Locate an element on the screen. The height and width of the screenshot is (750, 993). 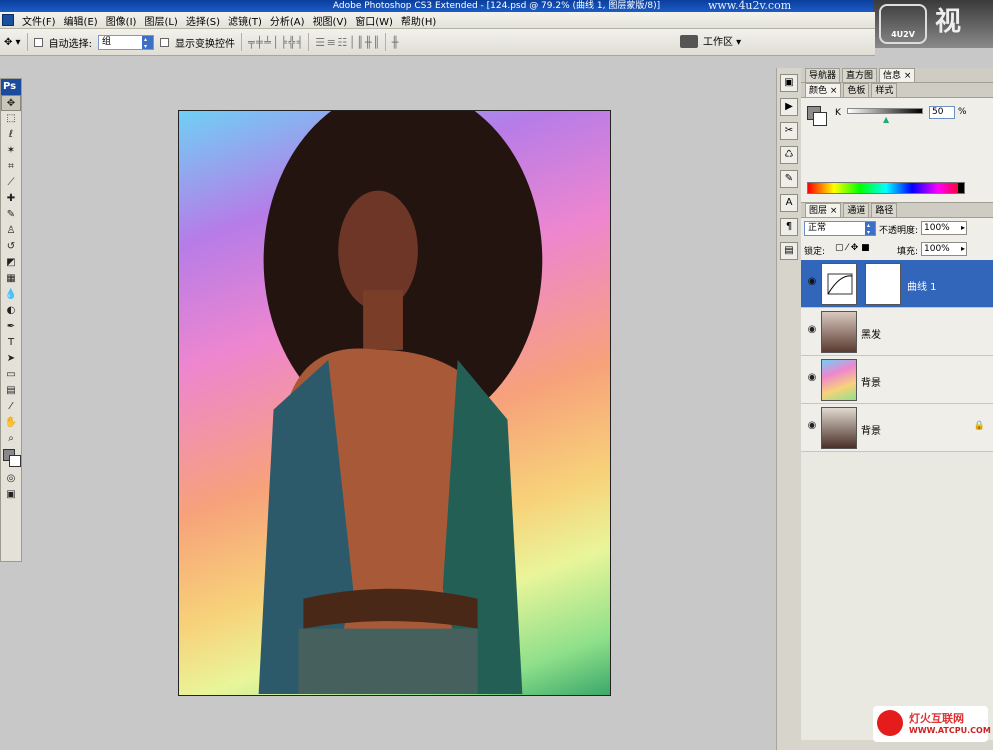
move-tool-icon: ✥ is located at coordinates (11, 103).